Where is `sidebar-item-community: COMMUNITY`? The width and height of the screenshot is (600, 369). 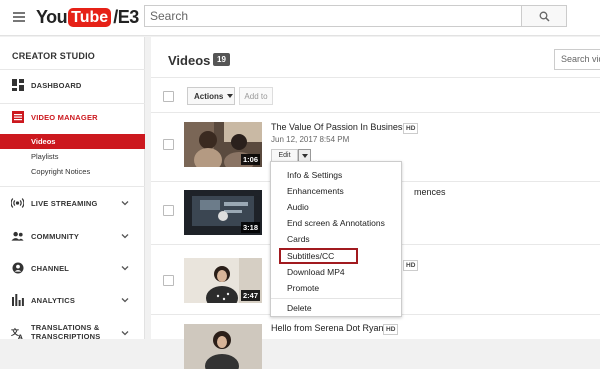
sidebar-item-community: COMMUNITY is located at coordinates (72, 236).